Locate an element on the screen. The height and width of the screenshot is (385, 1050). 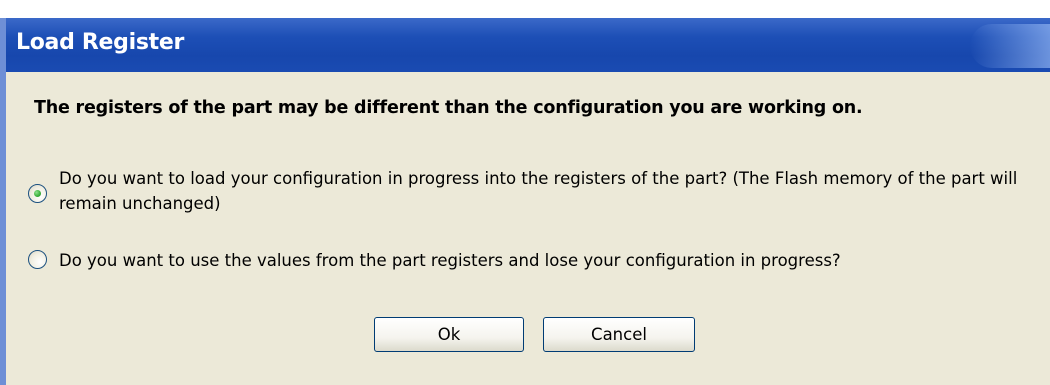
window-title: Load Register is located at coordinates (100, 42).